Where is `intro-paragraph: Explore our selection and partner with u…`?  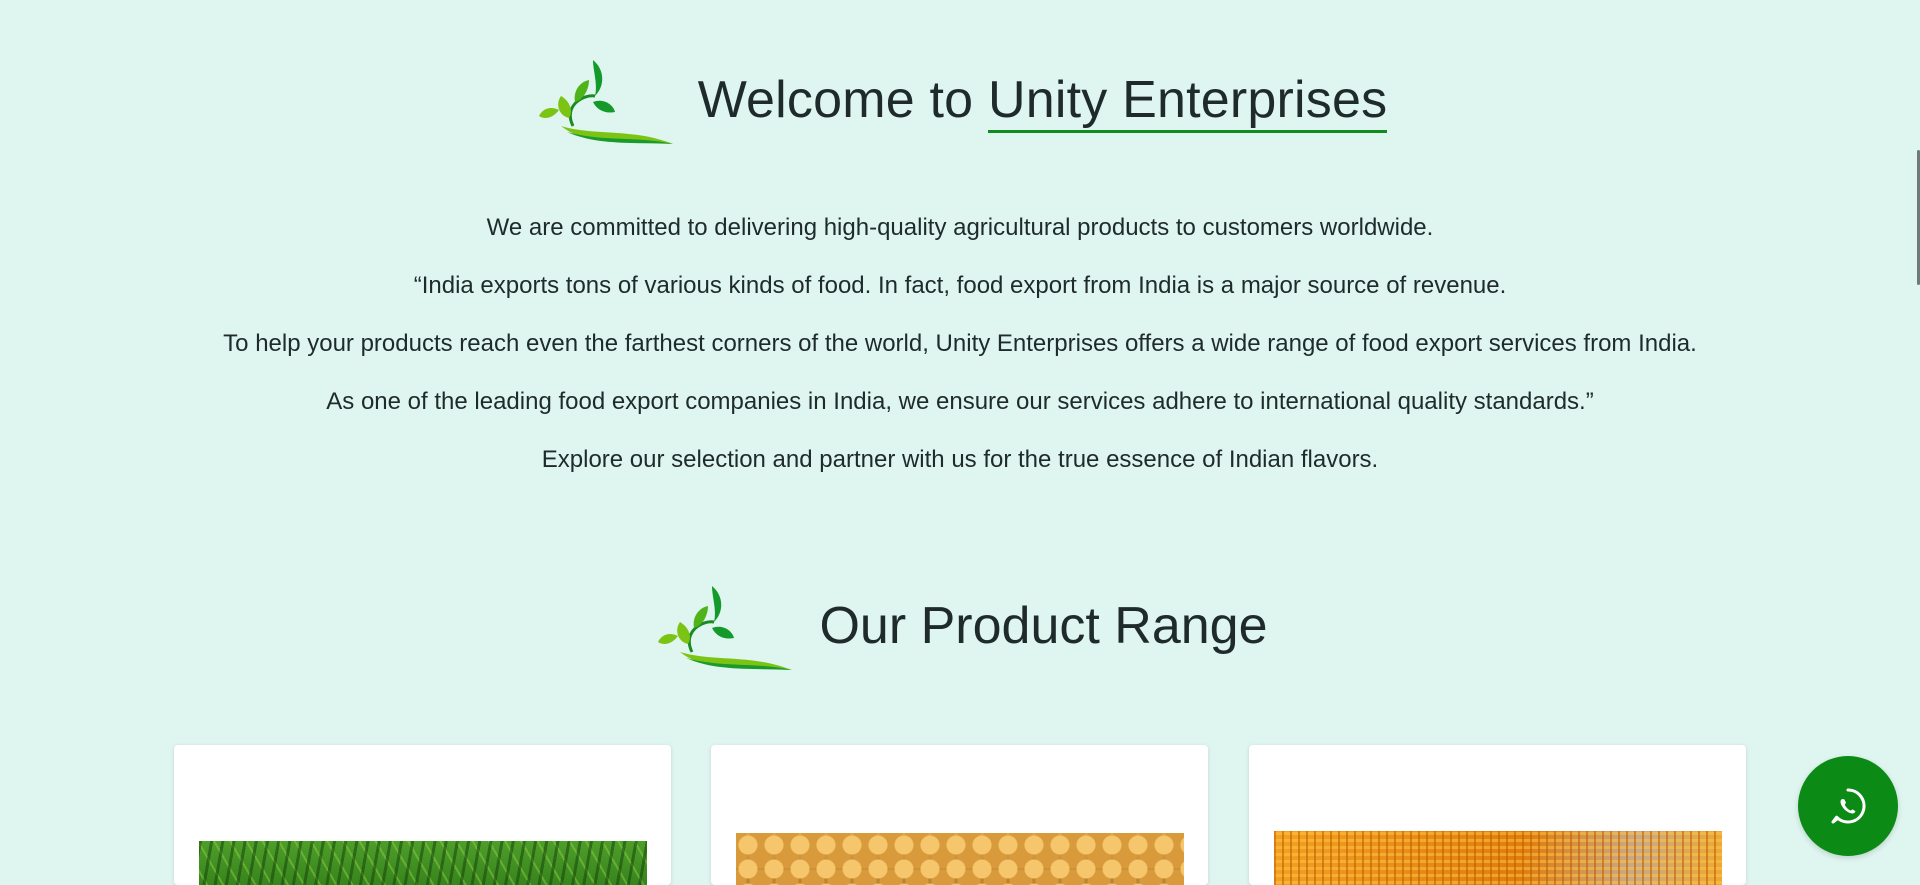
intro-paragraph: Explore our selection and partner with u… is located at coordinates (960, 459).